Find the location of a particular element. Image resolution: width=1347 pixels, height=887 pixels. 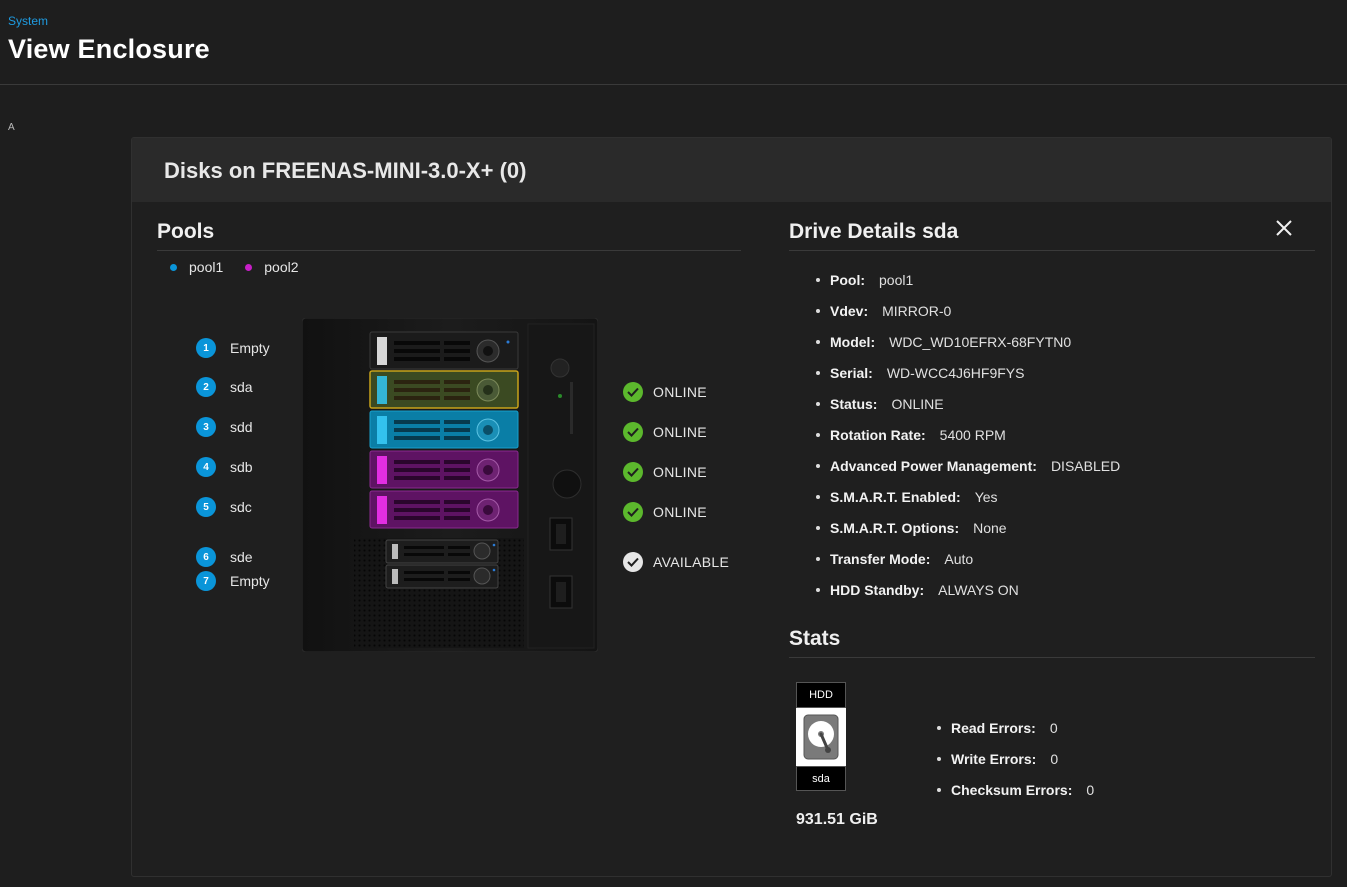

slot-label-4: 4 sdb is located at coordinates (224, 467).